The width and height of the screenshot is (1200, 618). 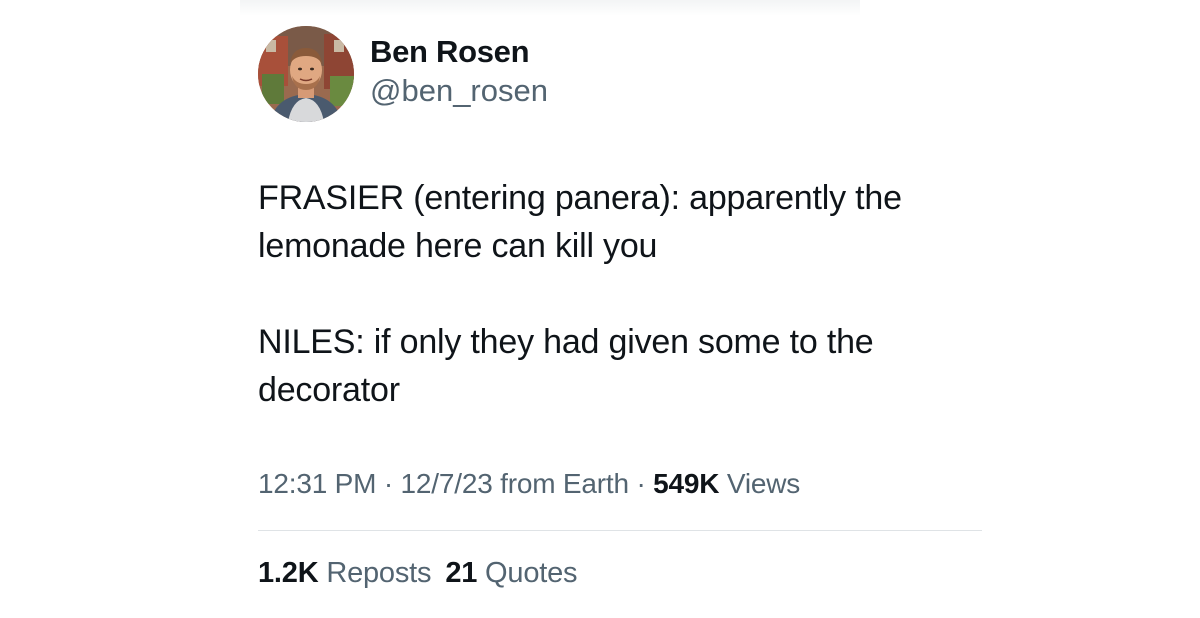 What do you see at coordinates (459, 91) in the screenshot?
I see `author-handle: @ben_rosen` at bounding box center [459, 91].